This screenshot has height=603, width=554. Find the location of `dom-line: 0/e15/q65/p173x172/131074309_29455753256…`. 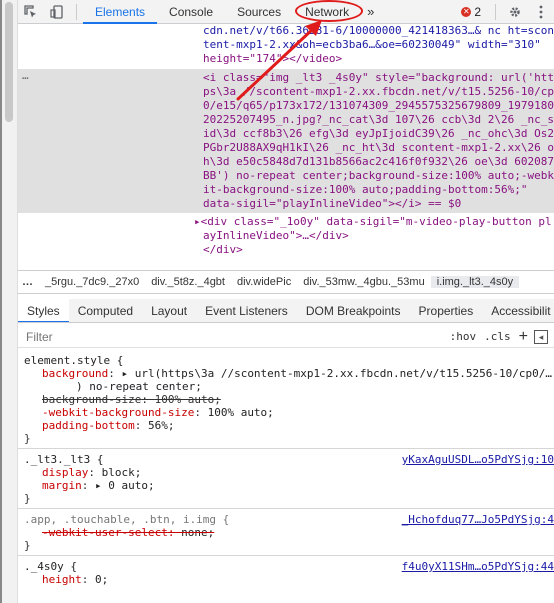

dom-line: 0/e15/q65/p173x172/131074309_29455753256… is located at coordinates (378, 105).